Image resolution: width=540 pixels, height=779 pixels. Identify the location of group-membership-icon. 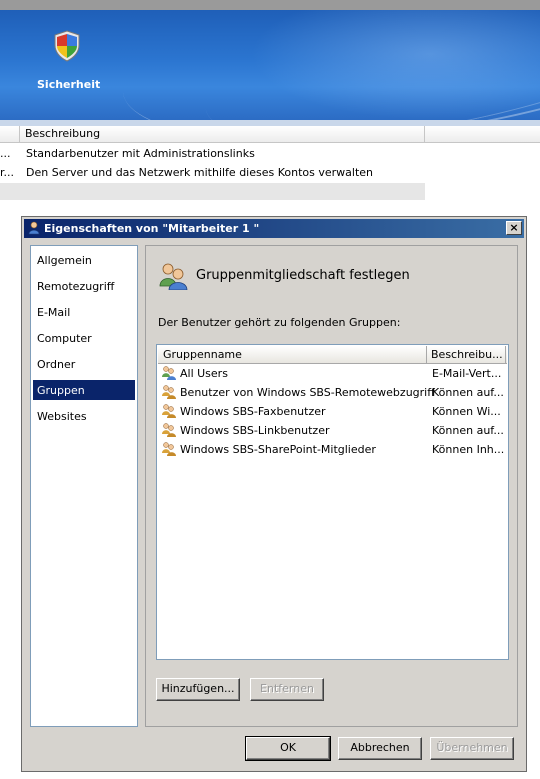
(173, 276).